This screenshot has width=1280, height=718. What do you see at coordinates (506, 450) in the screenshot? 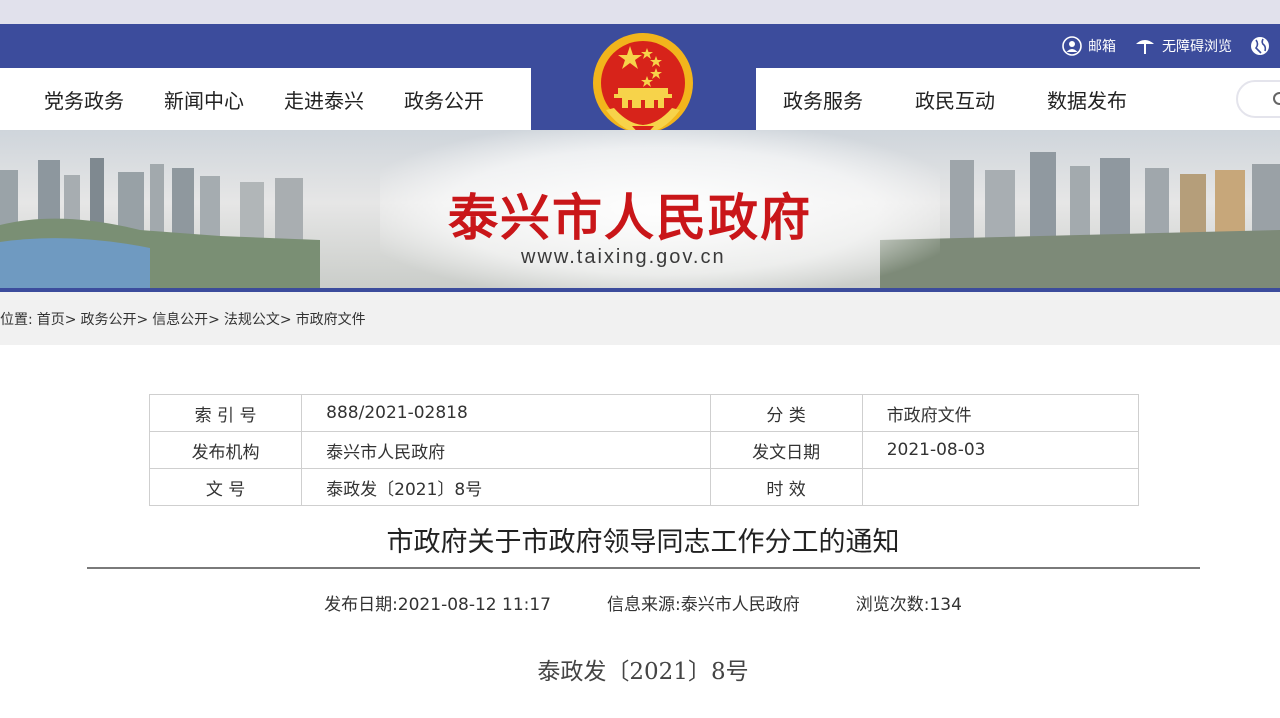
I see `issuer-value: 泰兴市人民政府` at bounding box center [506, 450].